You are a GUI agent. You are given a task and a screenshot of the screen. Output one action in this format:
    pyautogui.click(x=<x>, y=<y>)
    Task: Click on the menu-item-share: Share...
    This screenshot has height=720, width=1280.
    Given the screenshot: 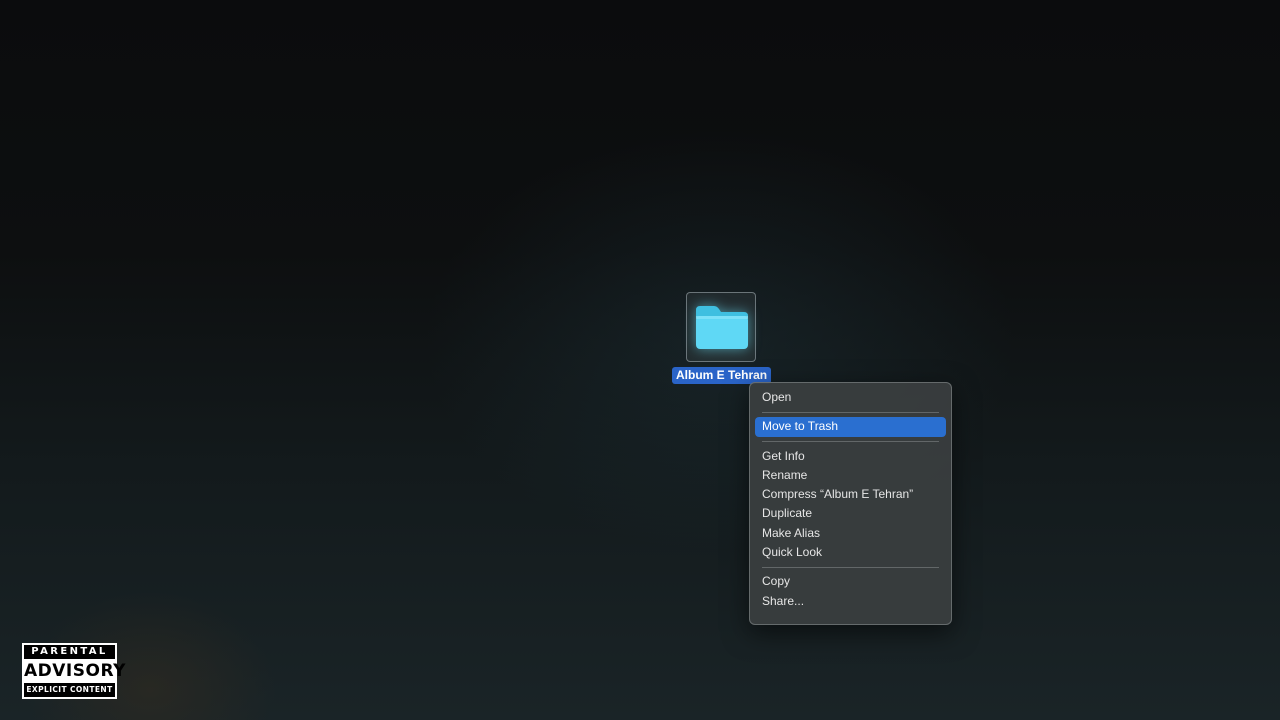 What is the action you would take?
    pyautogui.click(x=850, y=601)
    